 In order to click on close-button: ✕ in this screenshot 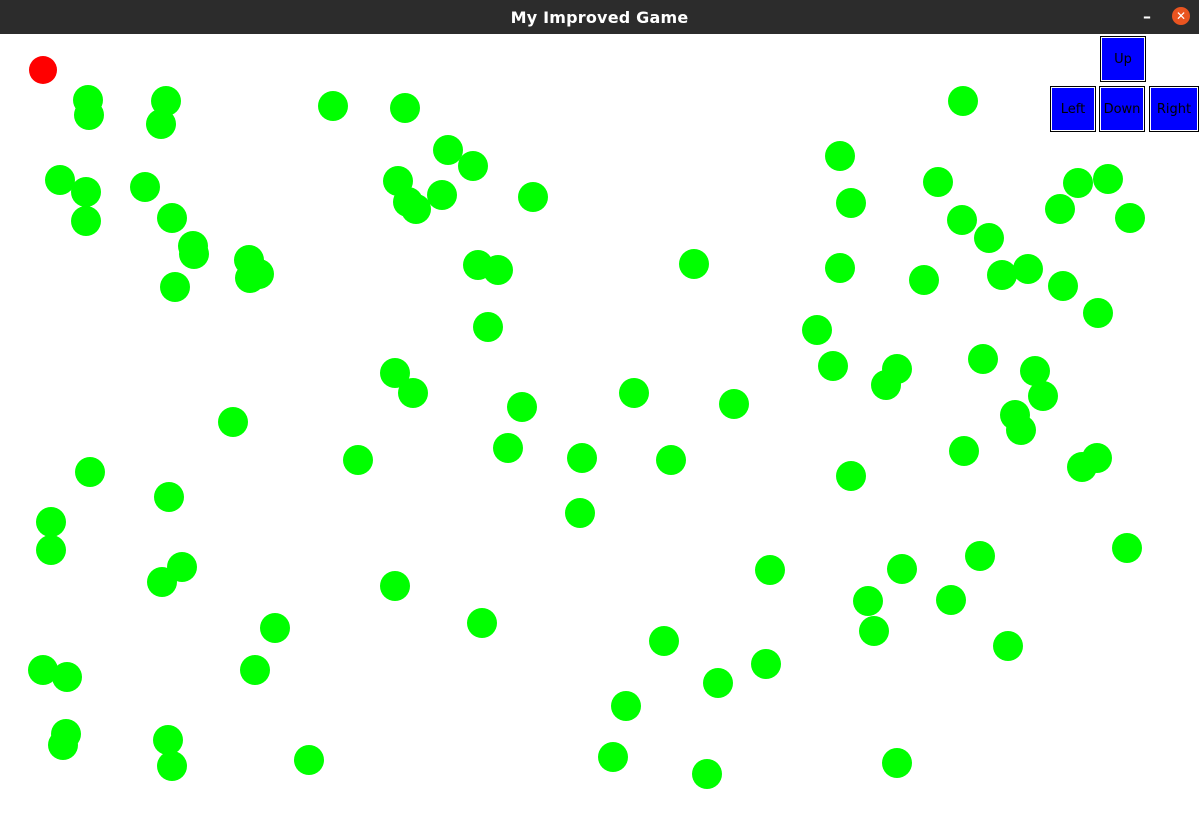, I will do `click(1181, 16)`.